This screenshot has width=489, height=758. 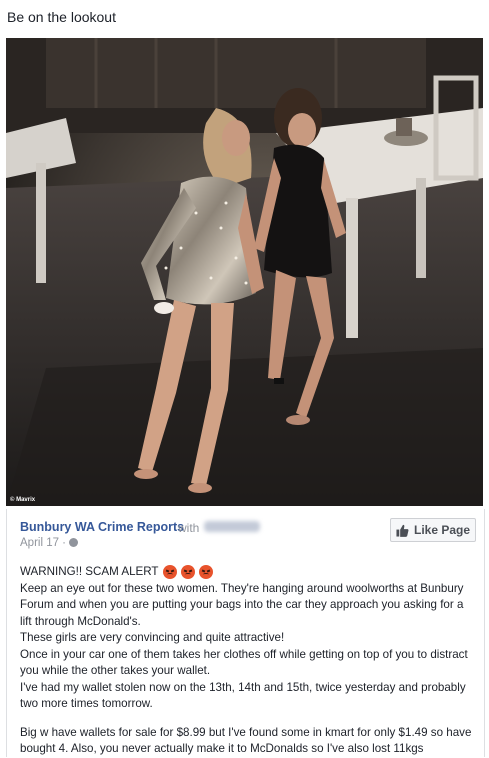 What do you see at coordinates (43, 543) in the screenshot?
I see `post-date: April 17 ·` at bounding box center [43, 543].